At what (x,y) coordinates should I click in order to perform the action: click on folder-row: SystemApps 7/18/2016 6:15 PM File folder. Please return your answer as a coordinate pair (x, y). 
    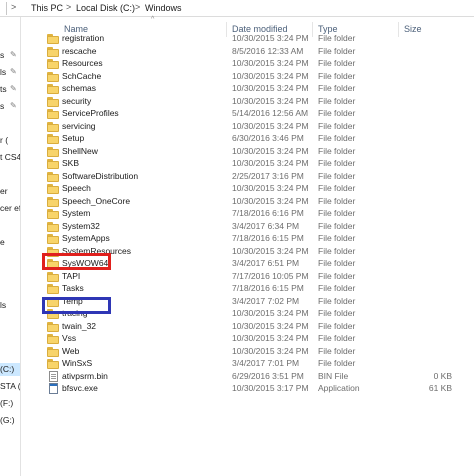
    Looking at the image, I should click on (247, 238).